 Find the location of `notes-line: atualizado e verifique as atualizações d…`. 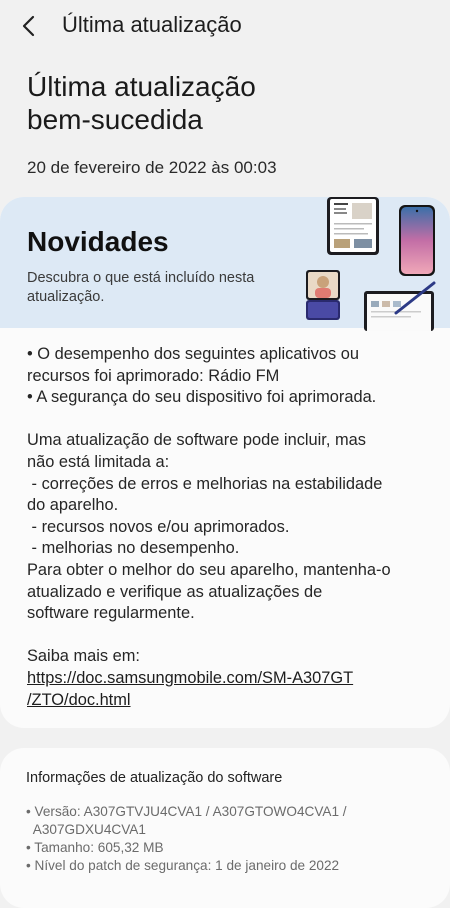

notes-line: atualizado e verifique as atualizações d… is located at coordinates (175, 591).